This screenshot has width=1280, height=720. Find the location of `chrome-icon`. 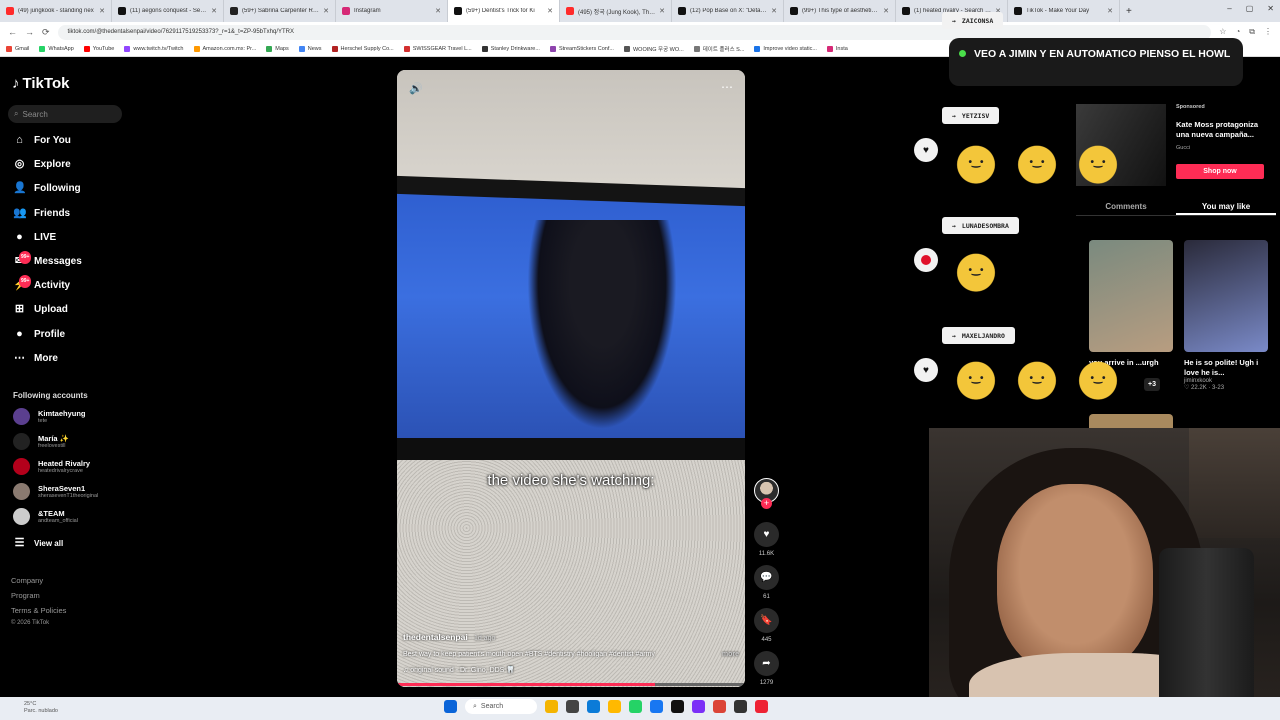

chrome-icon is located at coordinates (719, 706).